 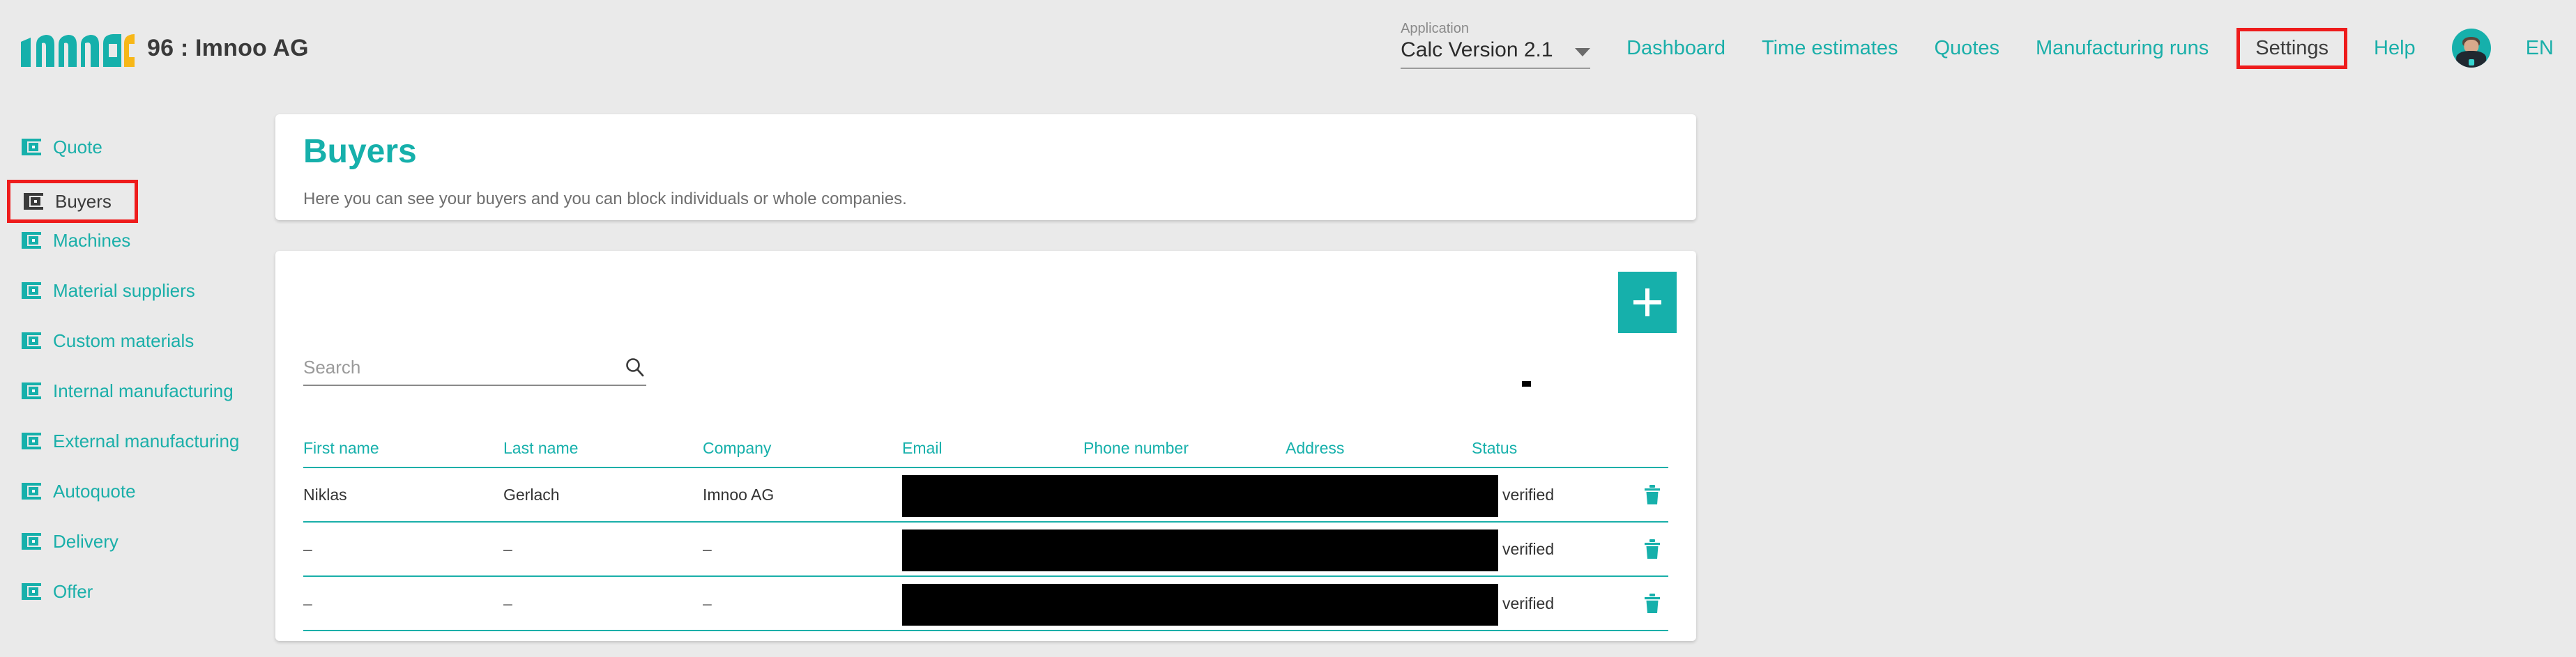 I want to click on cell-first-name: Niklas, so click(x=325, y=495).